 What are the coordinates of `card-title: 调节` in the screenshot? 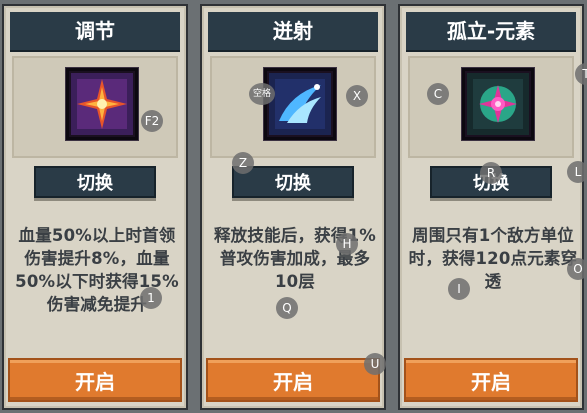 It's located at (95, 32).